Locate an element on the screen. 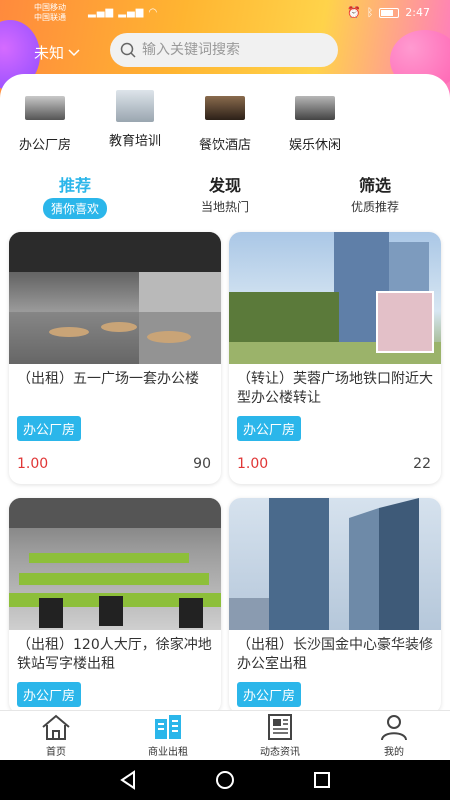 The image size is (450, 800). tab-subtitle: 猜你喜欢 is located at coordinates (74, 208).